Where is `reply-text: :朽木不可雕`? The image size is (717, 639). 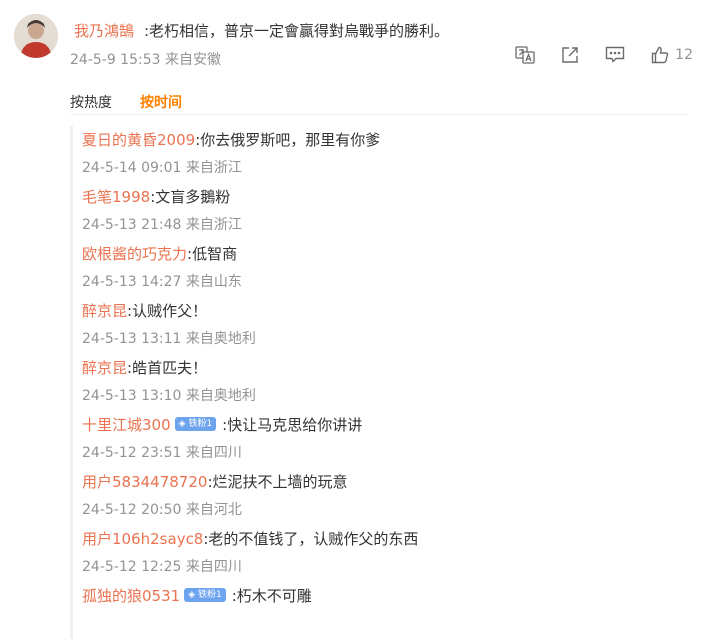
reply-text: :朽木不可雕 is located at coordinates (271, 596).